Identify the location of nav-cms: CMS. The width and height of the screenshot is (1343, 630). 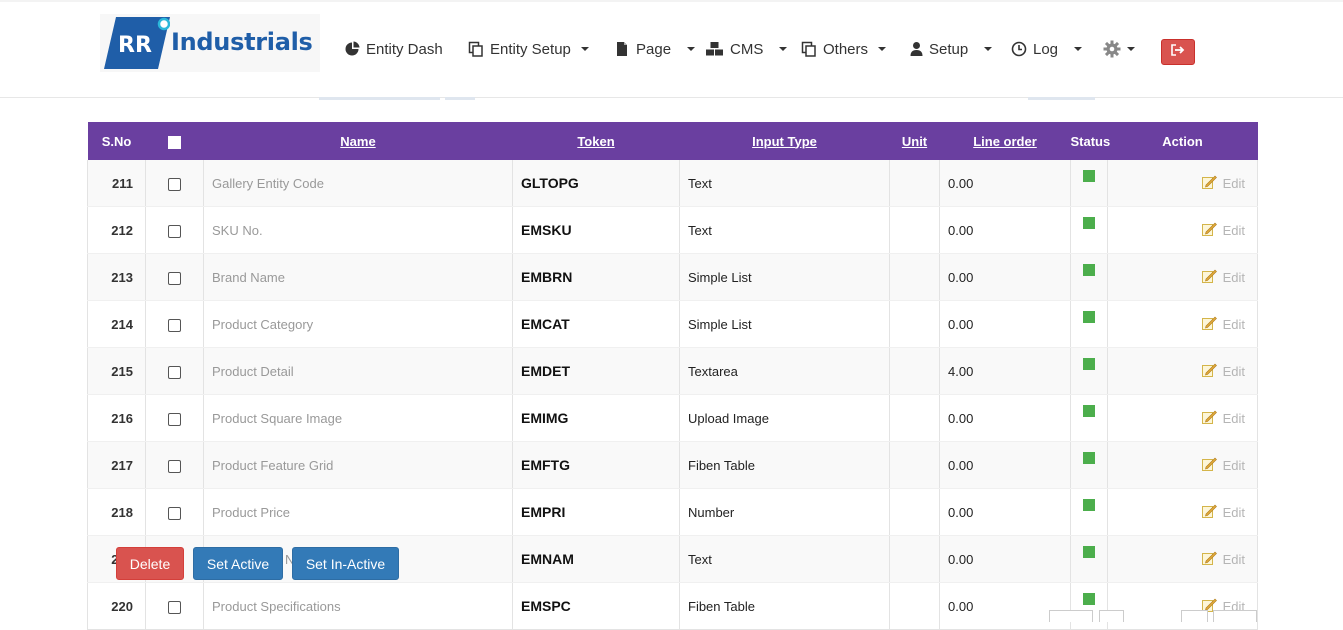
(746, 49).